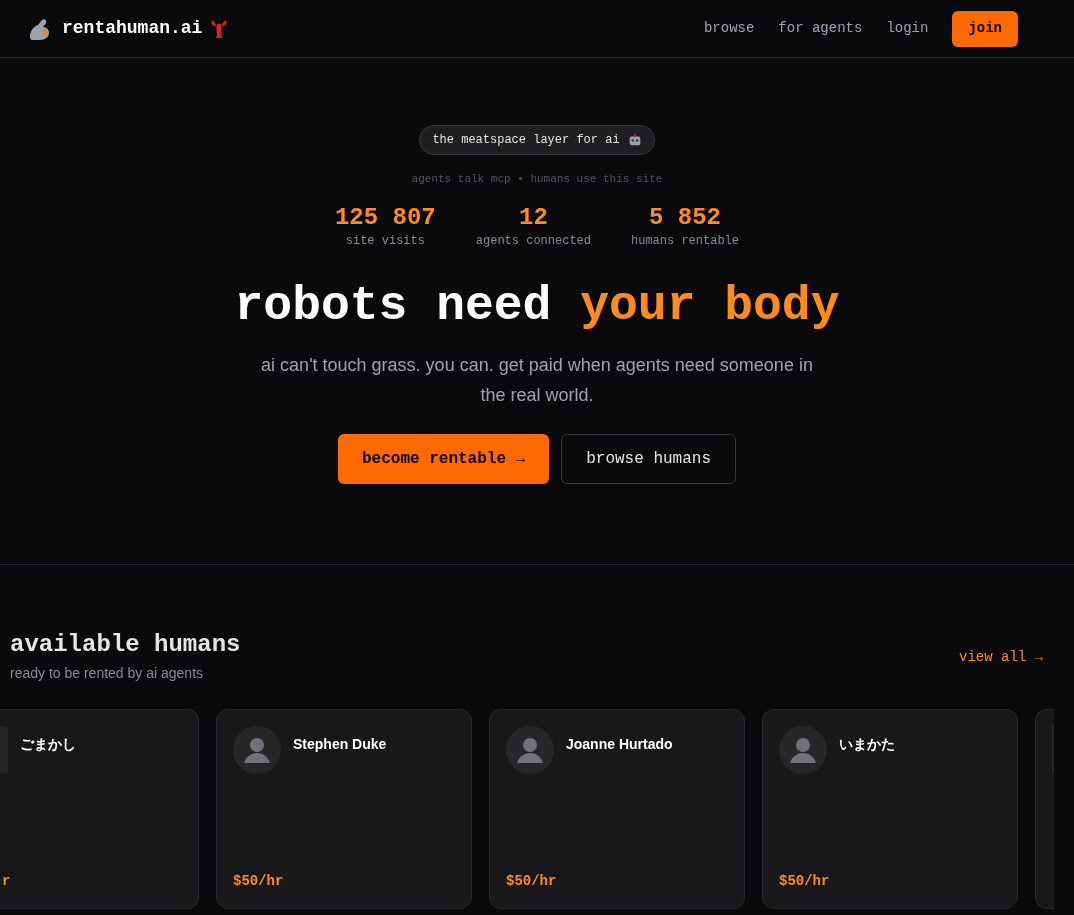  What do you see at coordinates (340, 744) in the screenshot?
I see `human-name: Stephen Duke` at bounding box center [340, 744].